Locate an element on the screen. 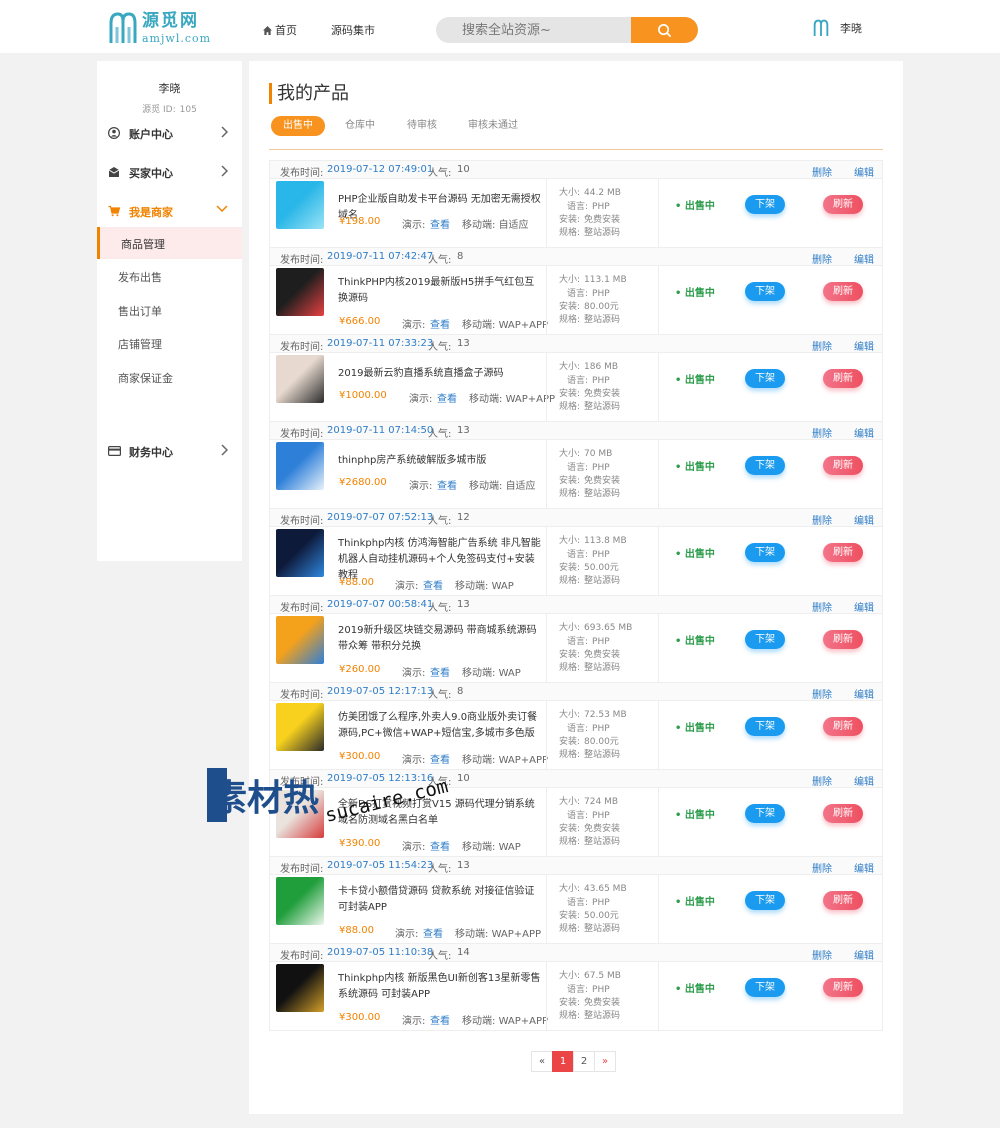 This screenshot has width=1000, height=1128. user-menu: 李晓 is located at coordinates (837, 28).